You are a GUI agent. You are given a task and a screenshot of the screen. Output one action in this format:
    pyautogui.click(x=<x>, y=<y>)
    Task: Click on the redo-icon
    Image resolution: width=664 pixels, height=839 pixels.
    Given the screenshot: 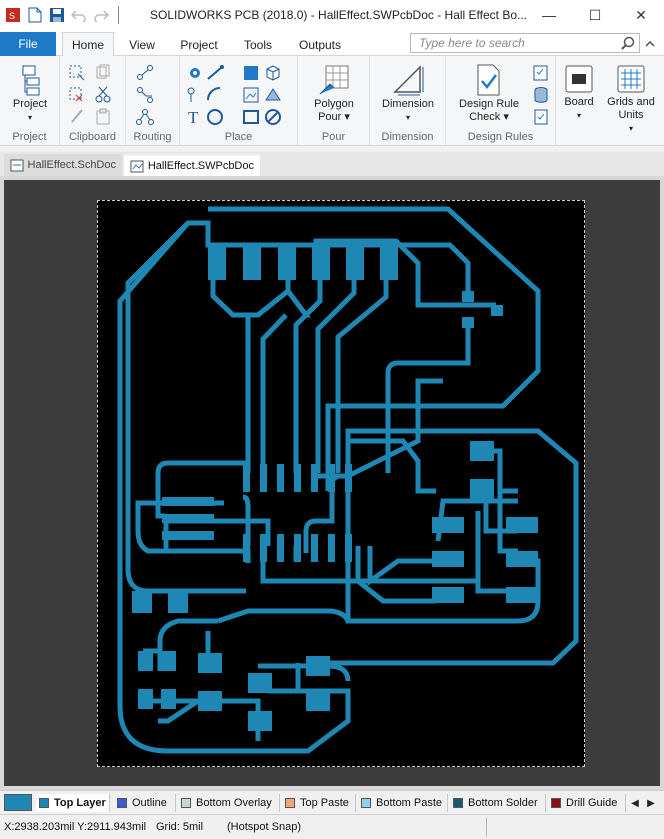 What is the action you would take?
    pyautogui.click(x=101, y=15)
    